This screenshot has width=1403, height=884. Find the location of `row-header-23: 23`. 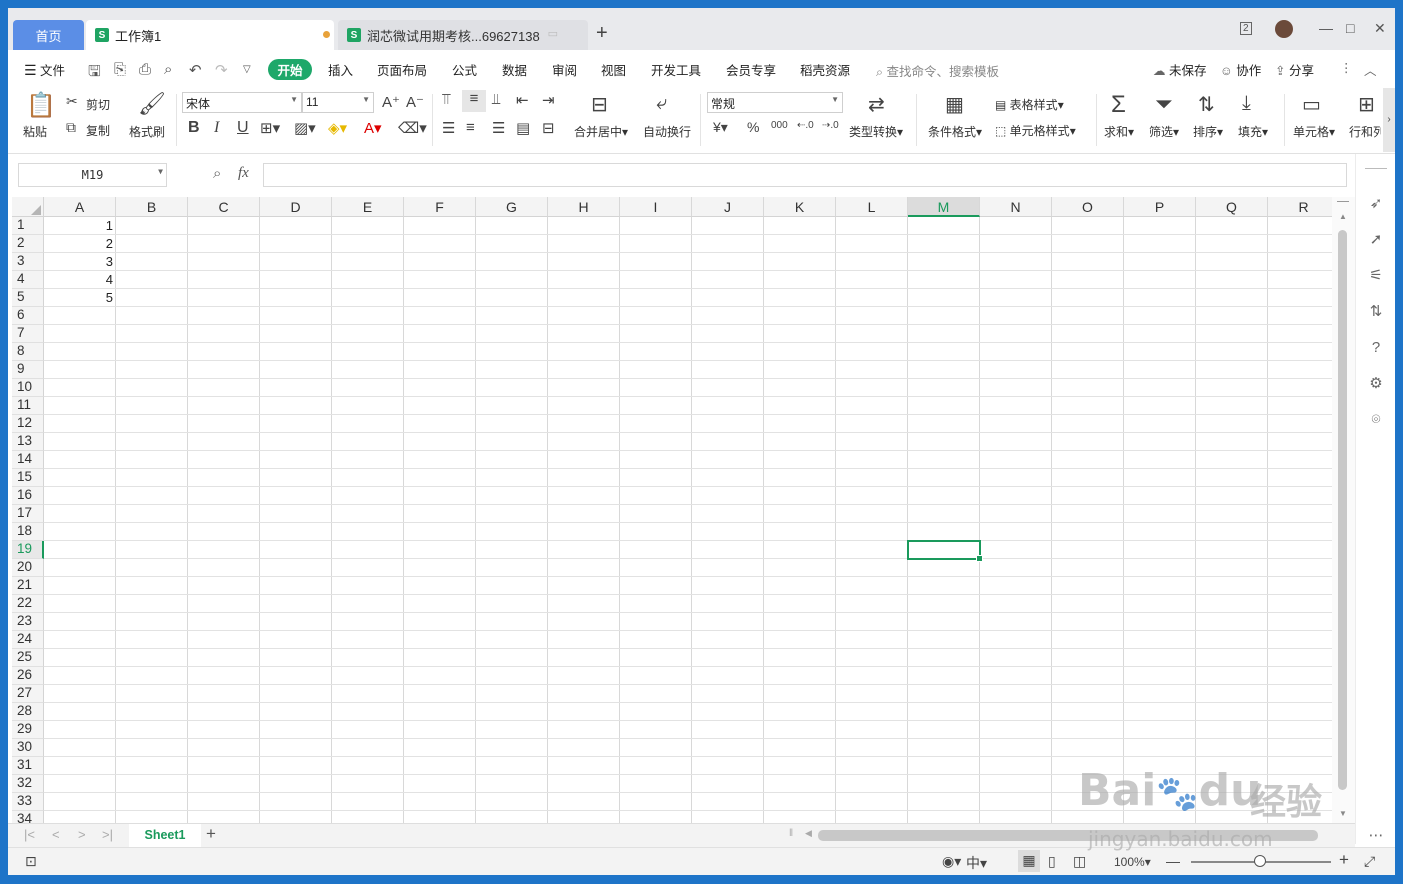

row-header-23: 23 is located at coordinates (28, 622).